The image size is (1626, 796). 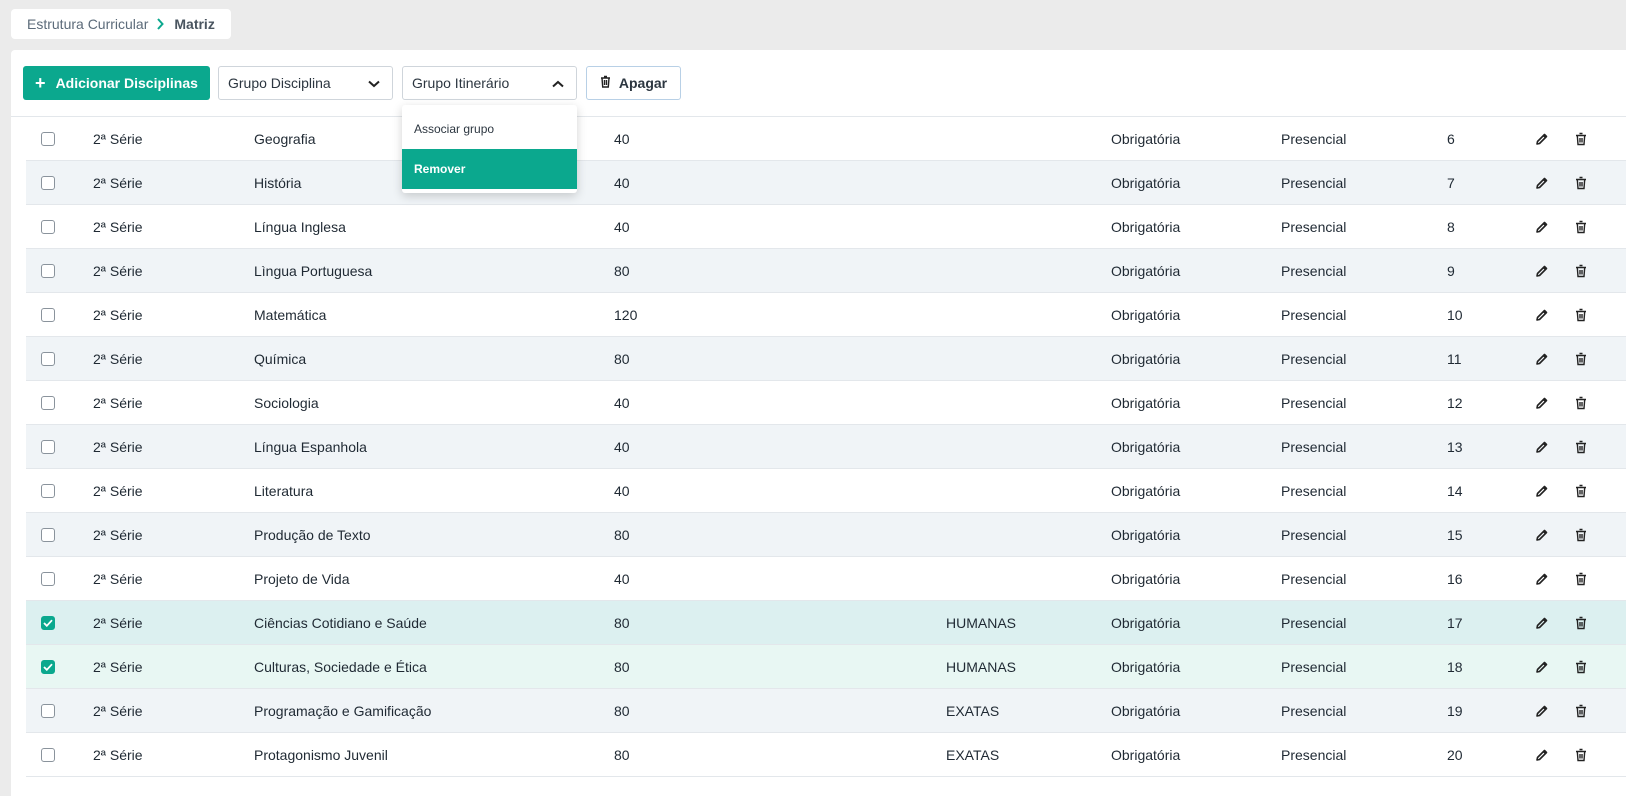 What do you see at coordinates (1455, 755) in the screenshot?
I see `cell-ordem: 20` at bounding box center [1455, 755].